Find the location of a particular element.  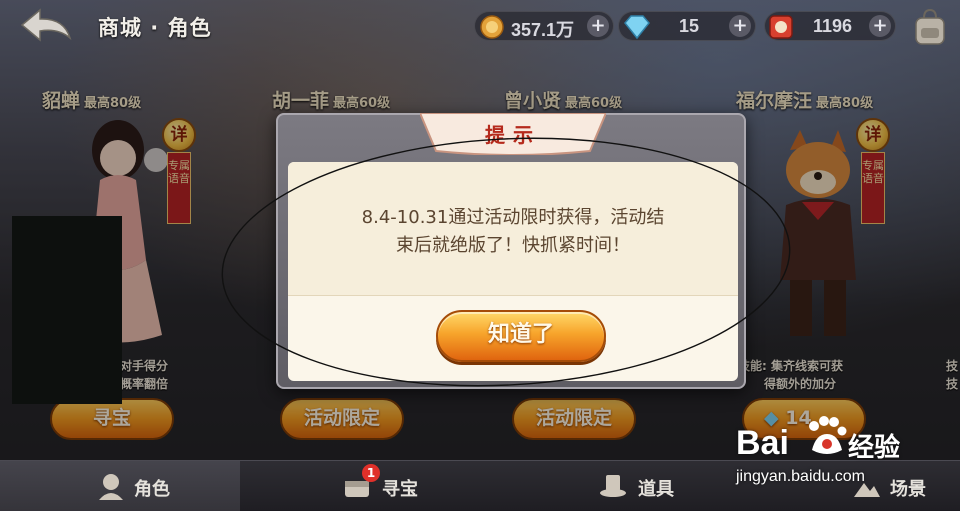

baidu-jingyan-watermark: Bai 经验 jingyan.baidu.com is located at coordinates (846, 452).